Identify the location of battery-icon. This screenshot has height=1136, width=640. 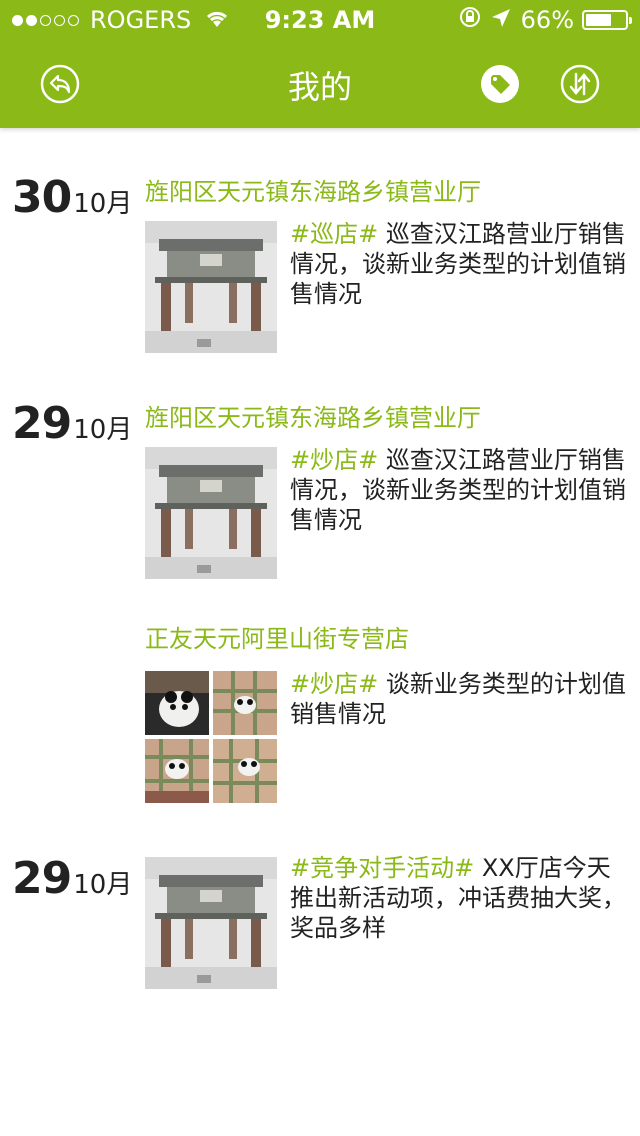
(607, 20).